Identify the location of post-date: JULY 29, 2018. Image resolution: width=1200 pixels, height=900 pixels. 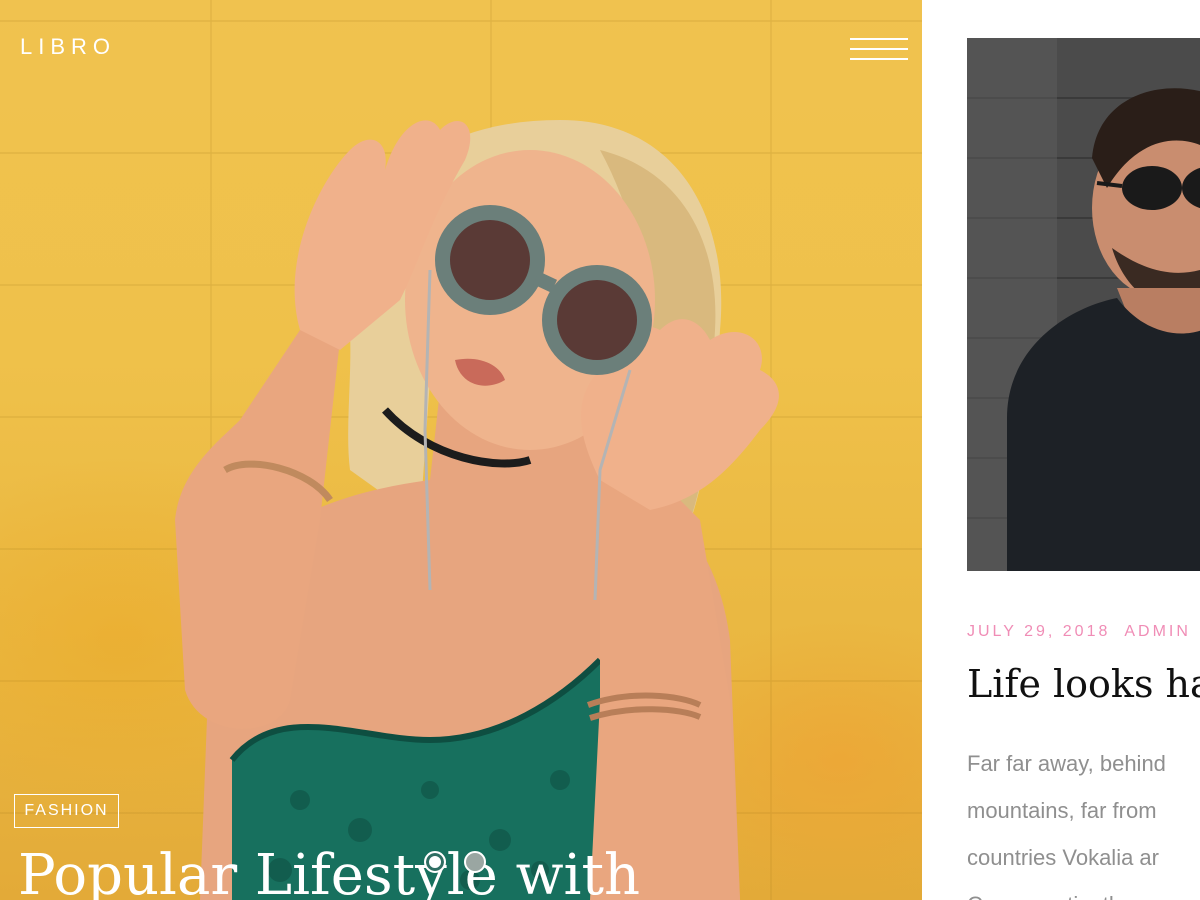
(1039, 631).